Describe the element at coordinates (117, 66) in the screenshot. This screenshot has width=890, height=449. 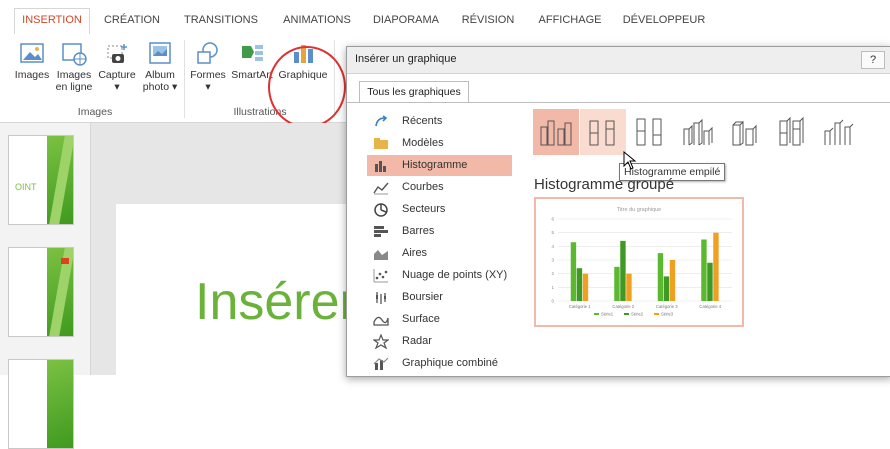
I see `capture-button: Capture ▾` at that location.